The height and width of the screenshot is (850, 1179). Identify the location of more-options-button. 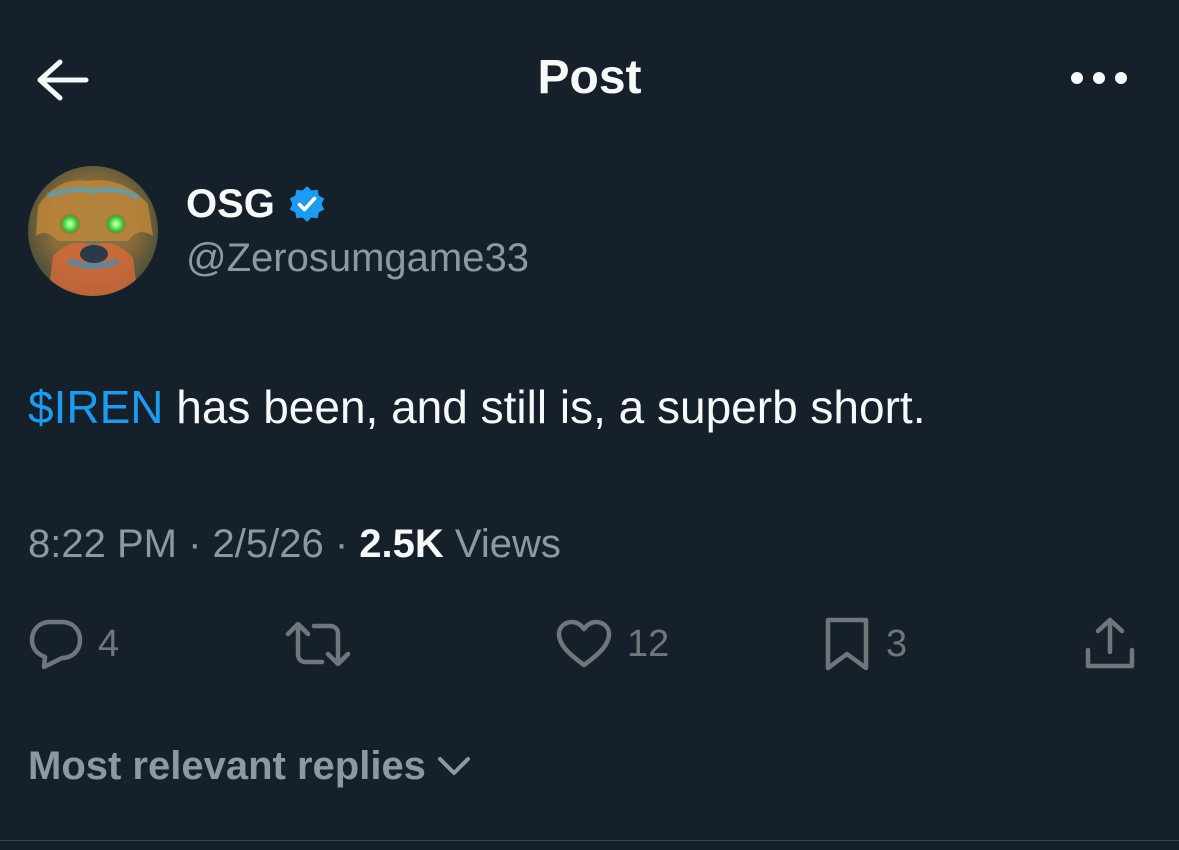
(1099, 78).